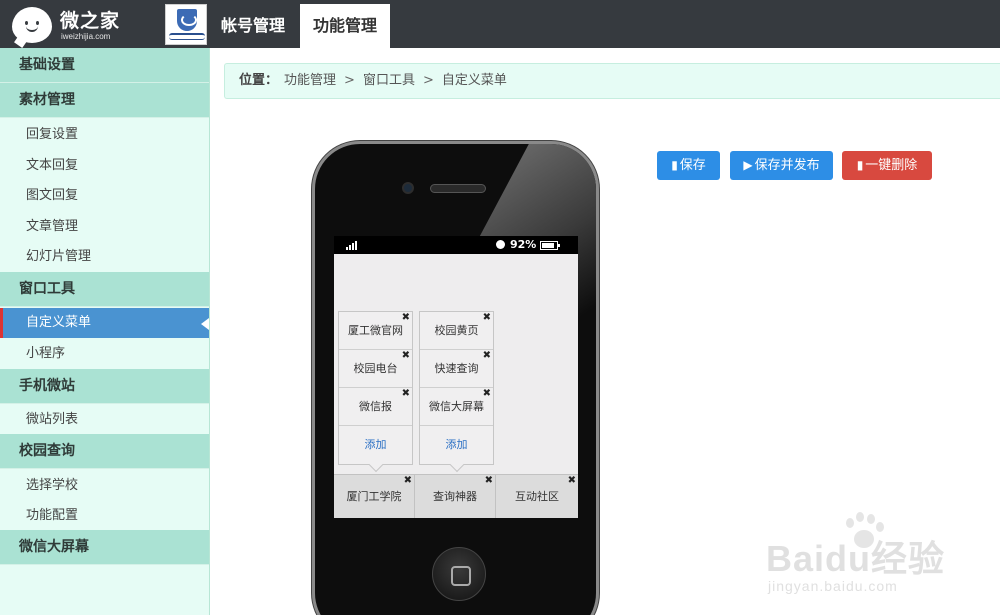  I want to click on watermark-url: jingyan.baidu.com, so click(833, 586).